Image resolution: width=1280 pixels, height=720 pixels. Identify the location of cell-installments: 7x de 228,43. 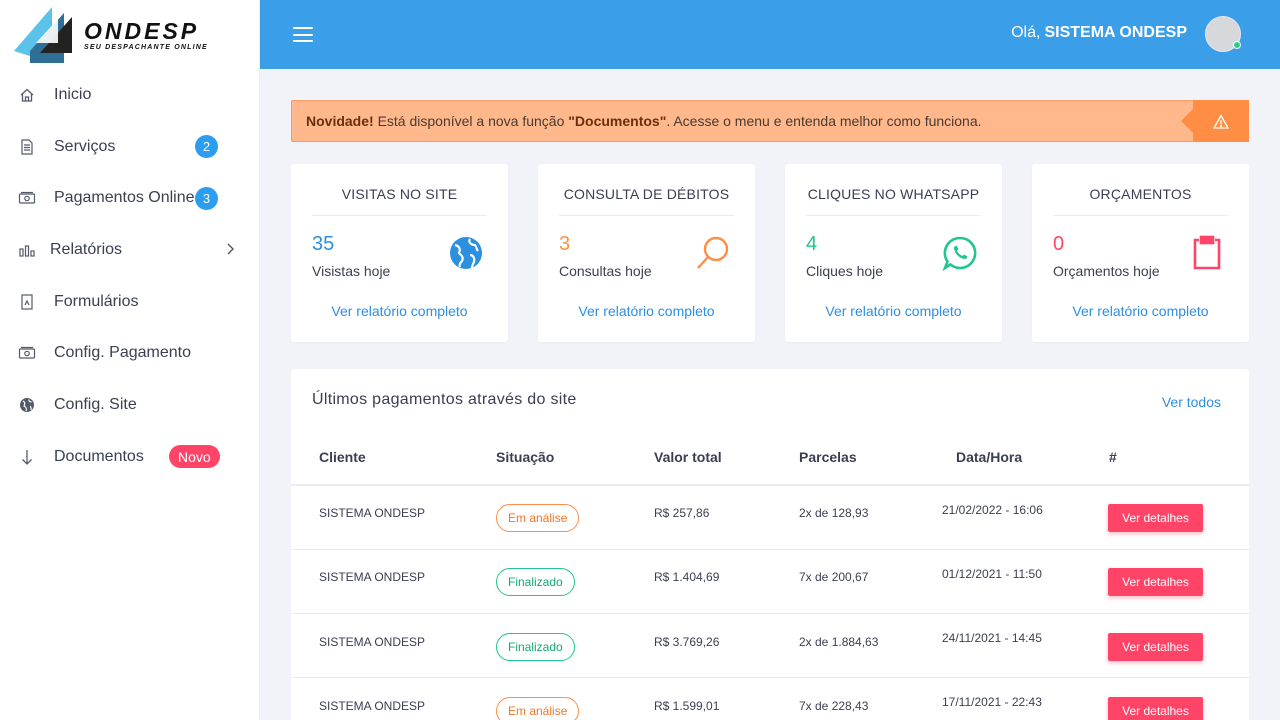
(834, 706).